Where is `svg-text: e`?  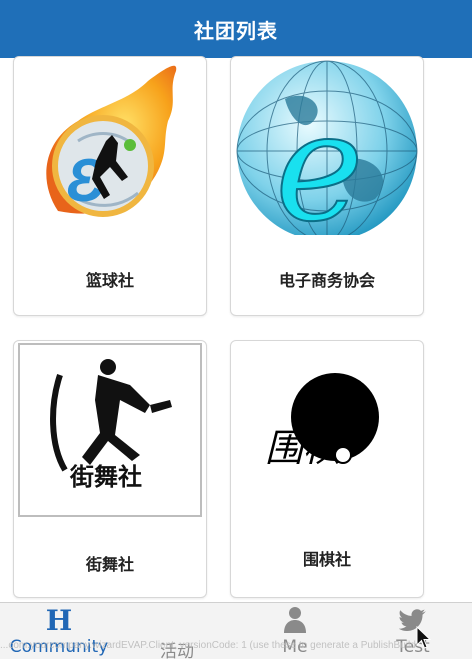 svg-text: e is located at coordinates (319, 158).